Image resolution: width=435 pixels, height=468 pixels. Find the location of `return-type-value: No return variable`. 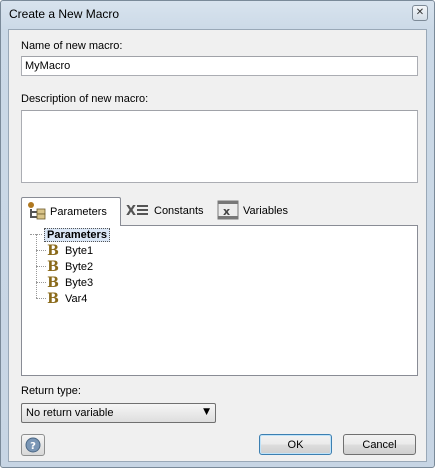

return-type-value: No return variable is located at coordinates (70, 413).